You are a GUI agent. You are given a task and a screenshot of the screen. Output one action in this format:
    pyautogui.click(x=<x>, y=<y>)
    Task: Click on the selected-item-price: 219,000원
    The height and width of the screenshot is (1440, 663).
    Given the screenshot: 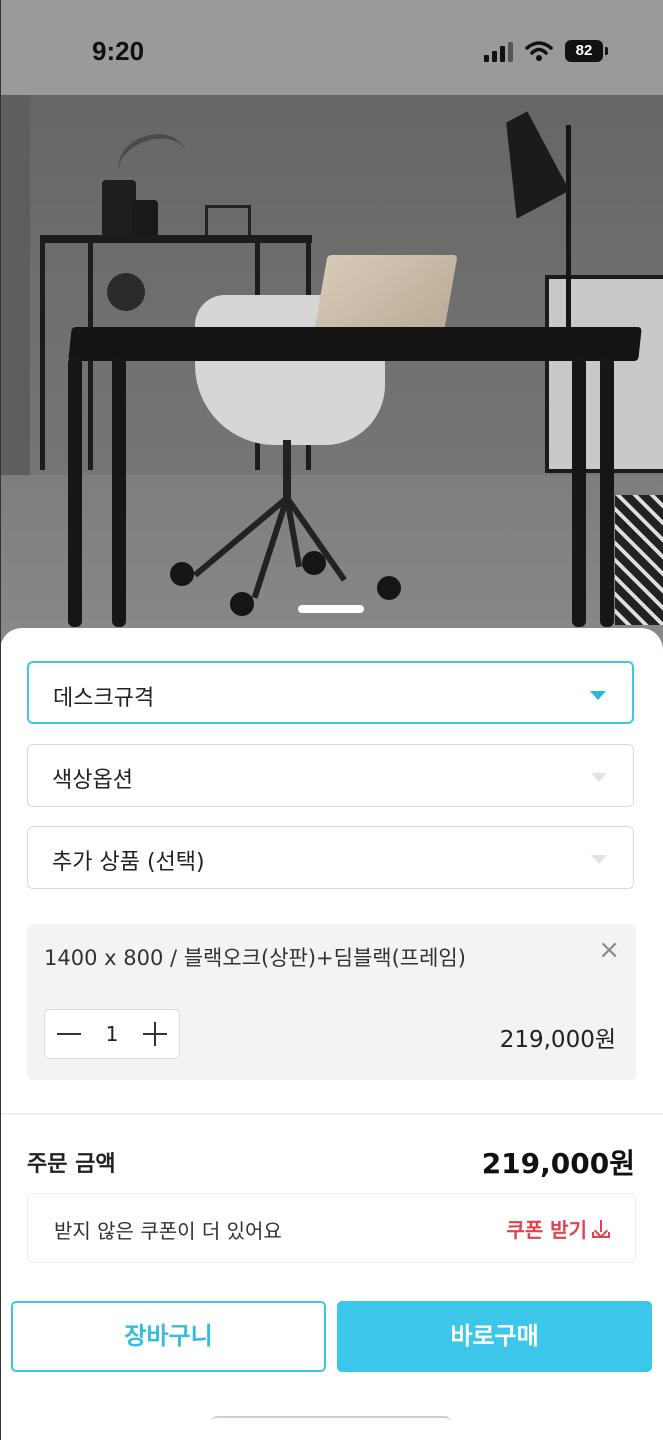 What is the action you would take?
    pyautogui.click(x=557, y=1040)
    